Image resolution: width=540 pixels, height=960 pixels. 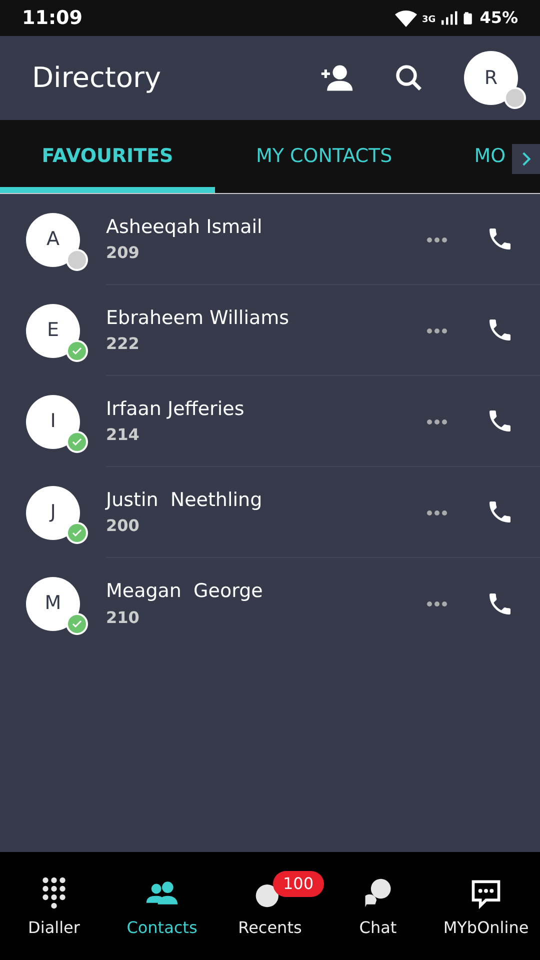 I want to click on search-icon, so click(x=409, y=78).